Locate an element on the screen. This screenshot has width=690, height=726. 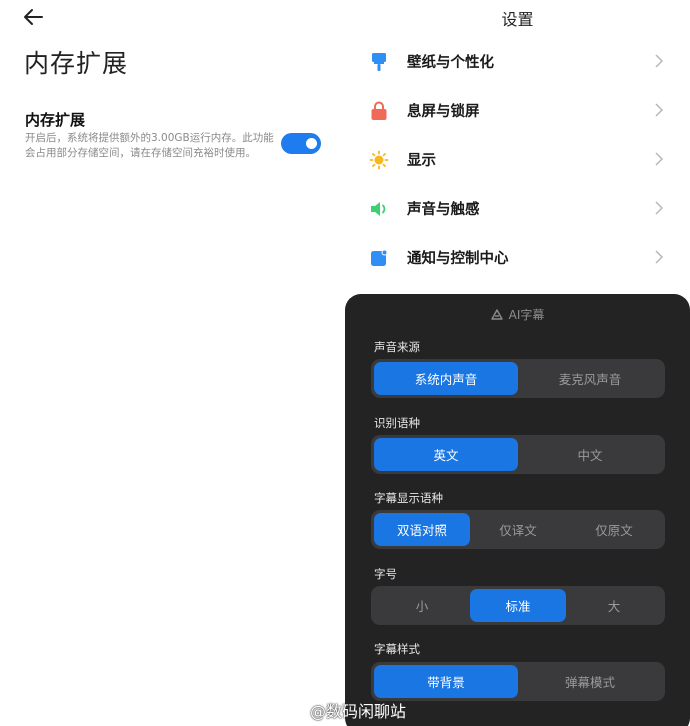
group-label-caption-style: 字幕样式 is located at coordinates (397, 649).